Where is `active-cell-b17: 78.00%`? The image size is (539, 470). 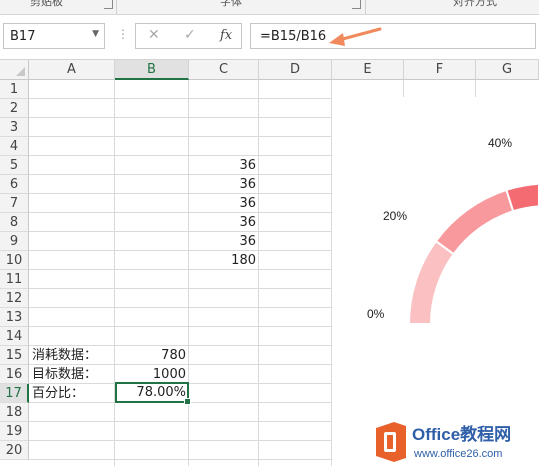 active-cell-b17: 78.00% is located at coordinates (153, 393).